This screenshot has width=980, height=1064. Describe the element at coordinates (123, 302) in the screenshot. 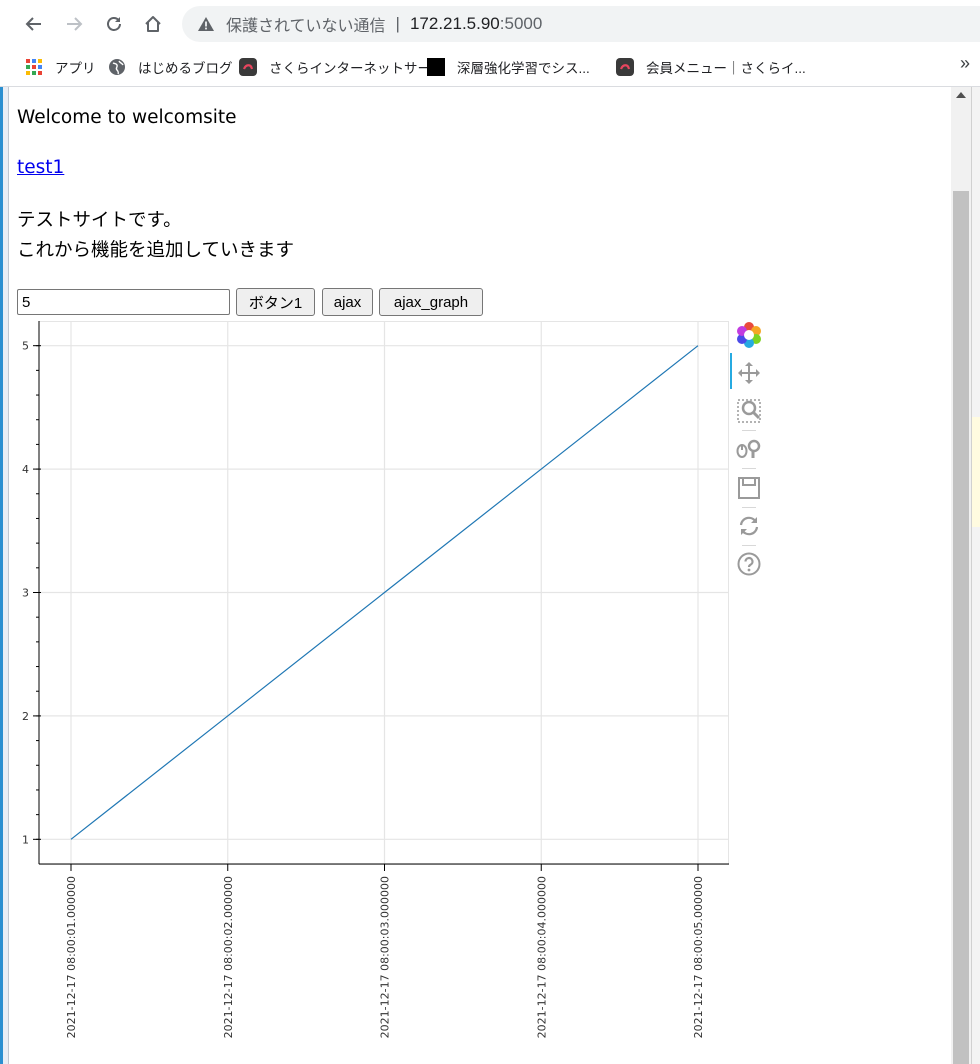

I see `number-input` at that location.